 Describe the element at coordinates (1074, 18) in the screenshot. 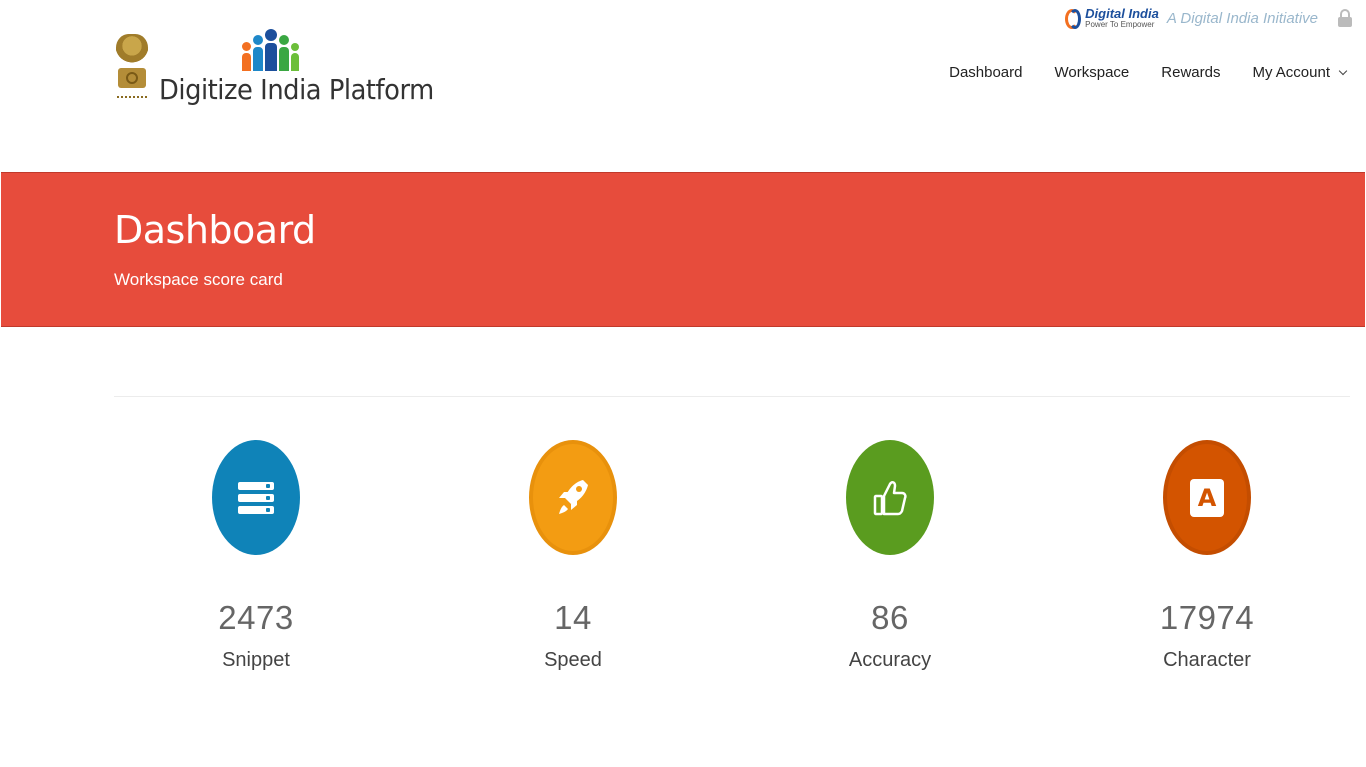

I see `digital-india-mark-icon` at that location.